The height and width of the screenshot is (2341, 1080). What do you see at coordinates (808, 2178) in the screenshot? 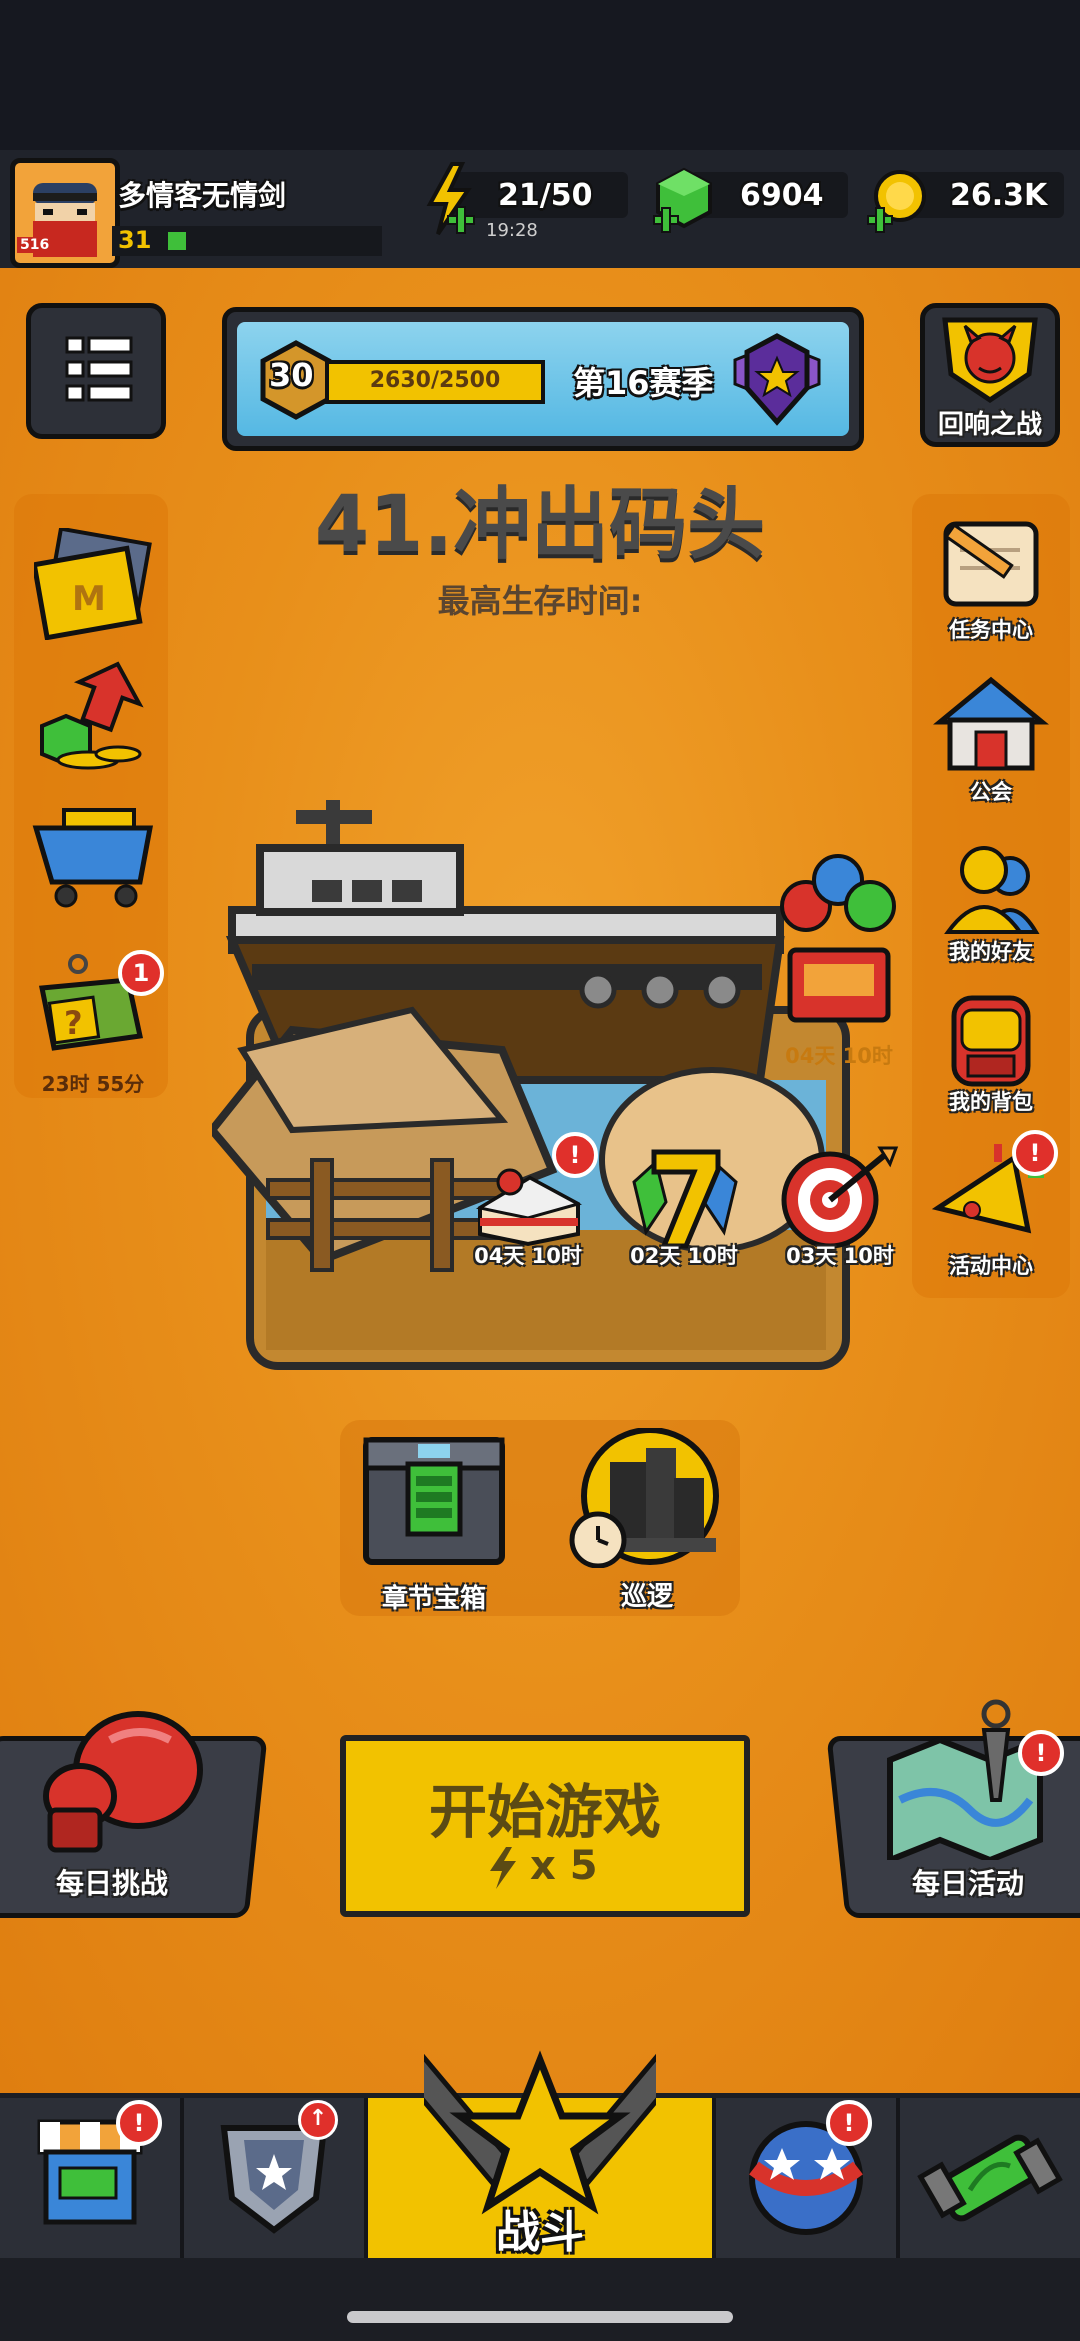
I see `nav-tab-talent` at bounding box center [808, 2178].